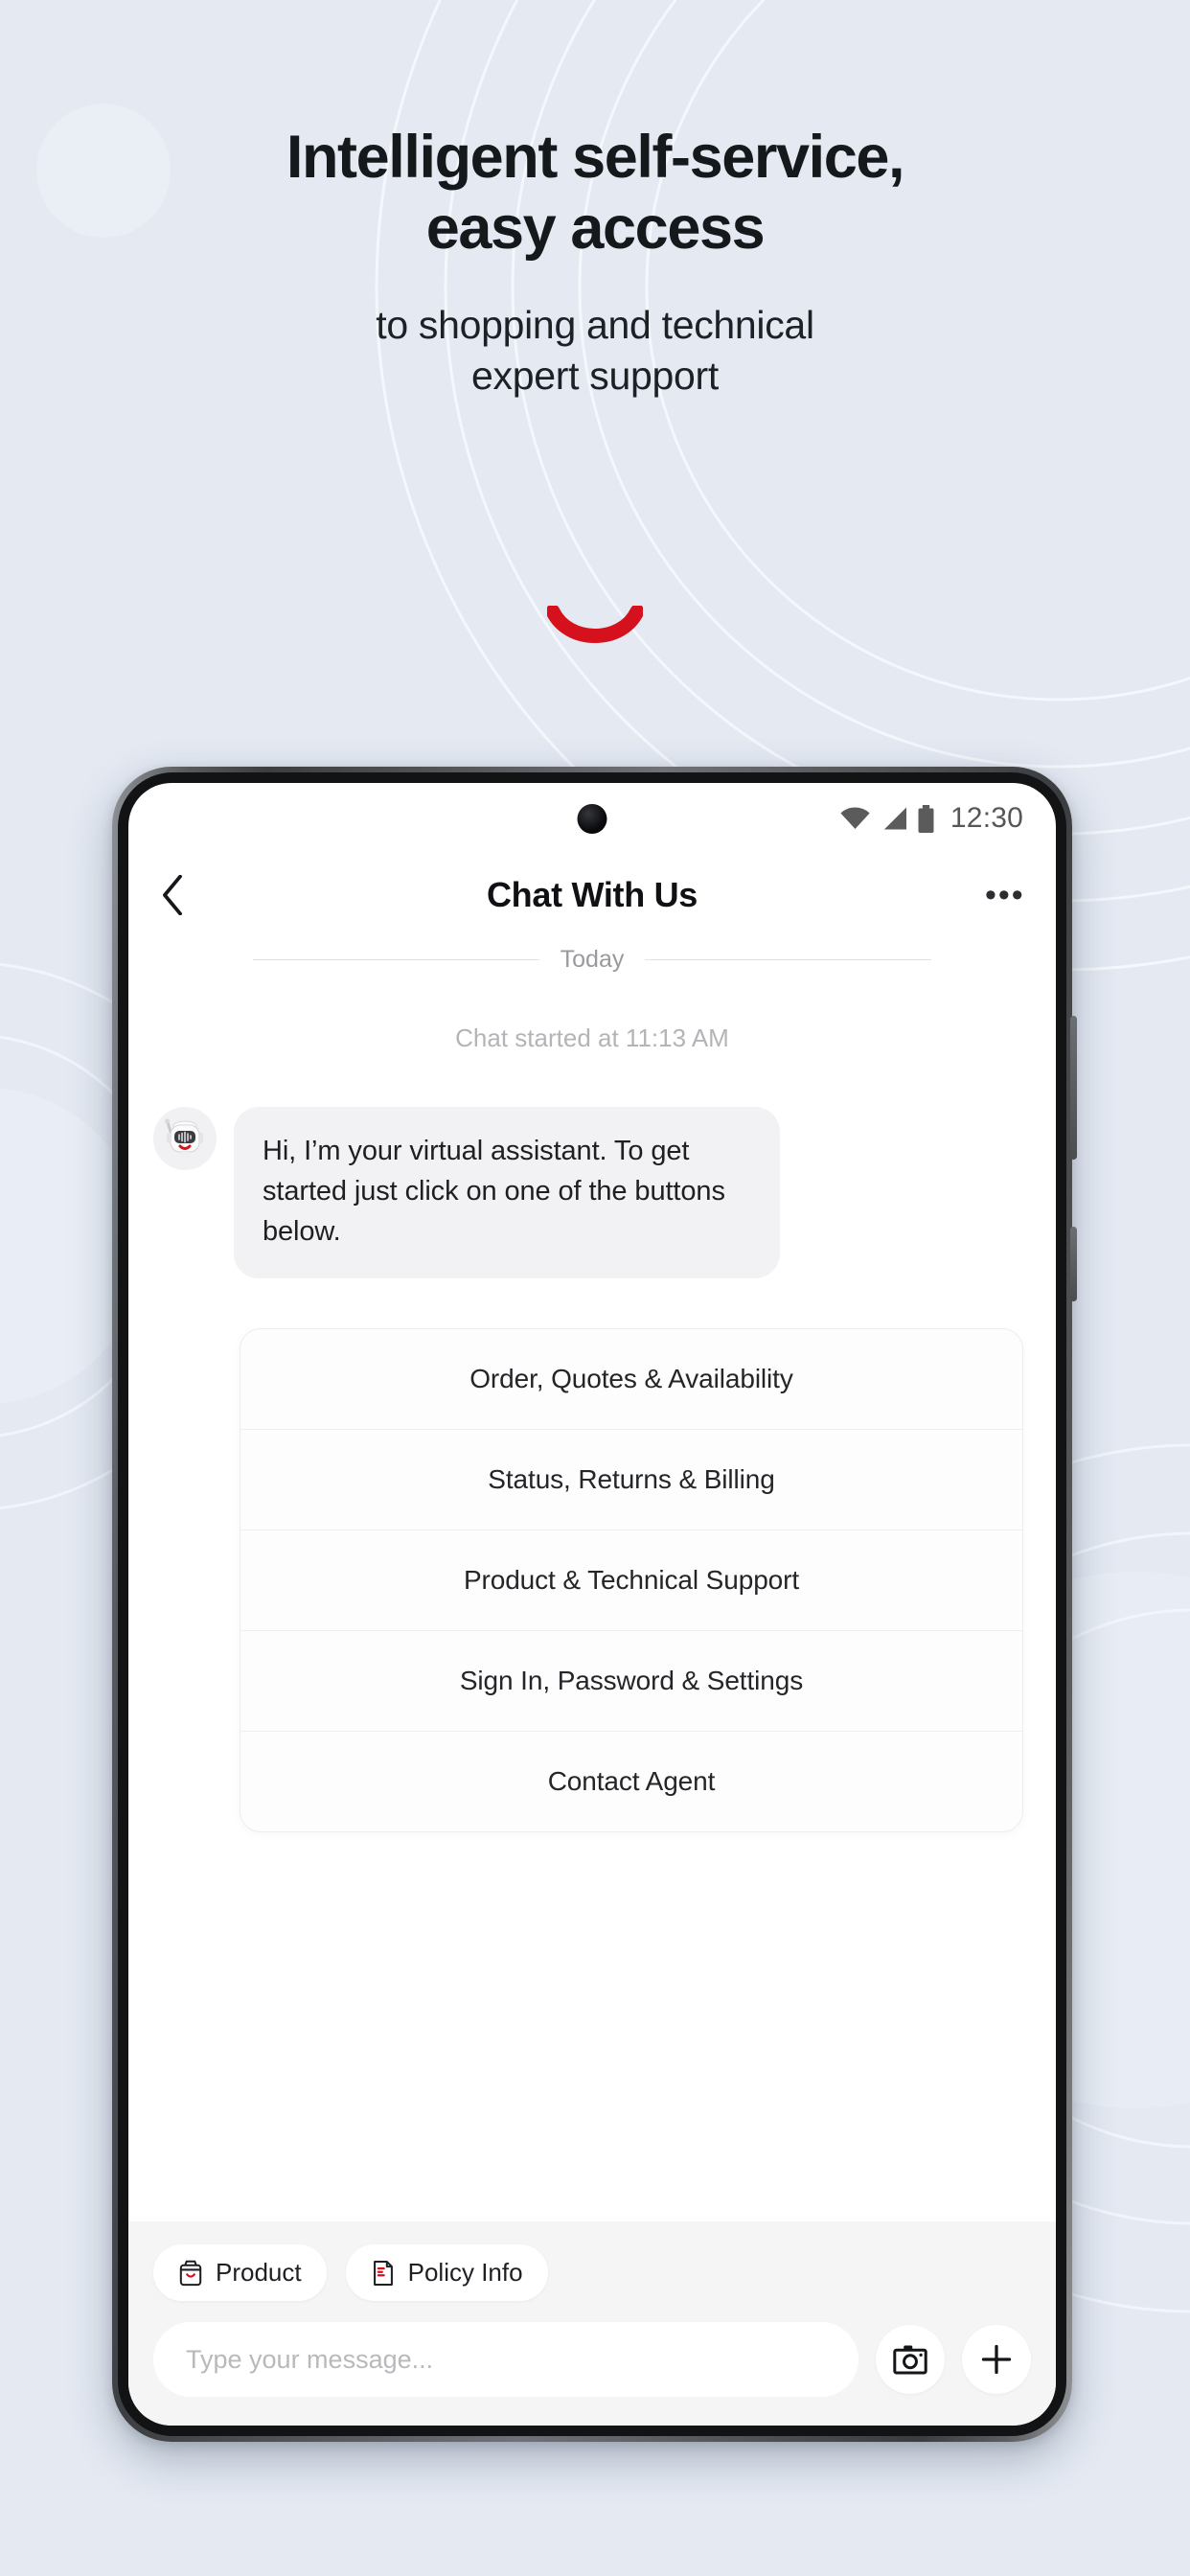 Image resolution: width=1190 pixels, height=2576 pixels. Describe the element at coordinates (631, 1479) in the screenshot. I see `option-status-returns-billing: Status, Returns & Billing` at that location.